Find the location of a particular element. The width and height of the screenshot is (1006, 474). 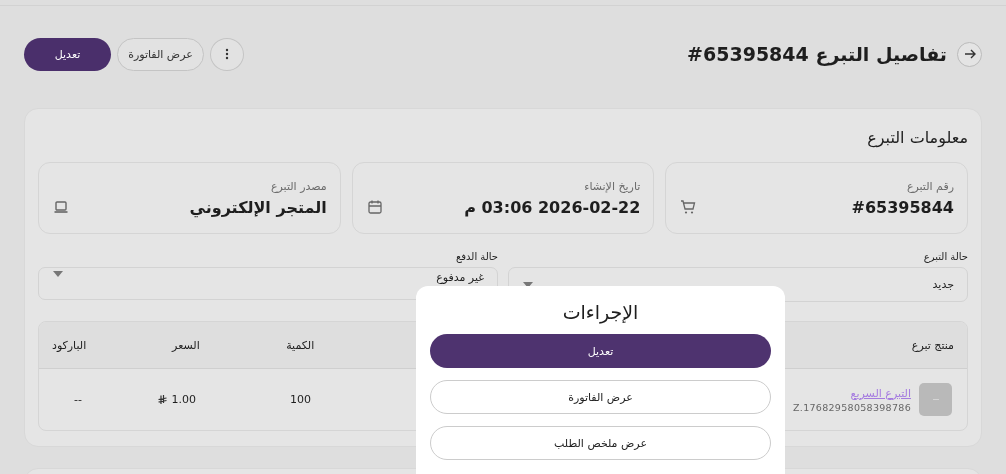

field-value: المتجر الإلكتروني is located at coordinates (258, 207).